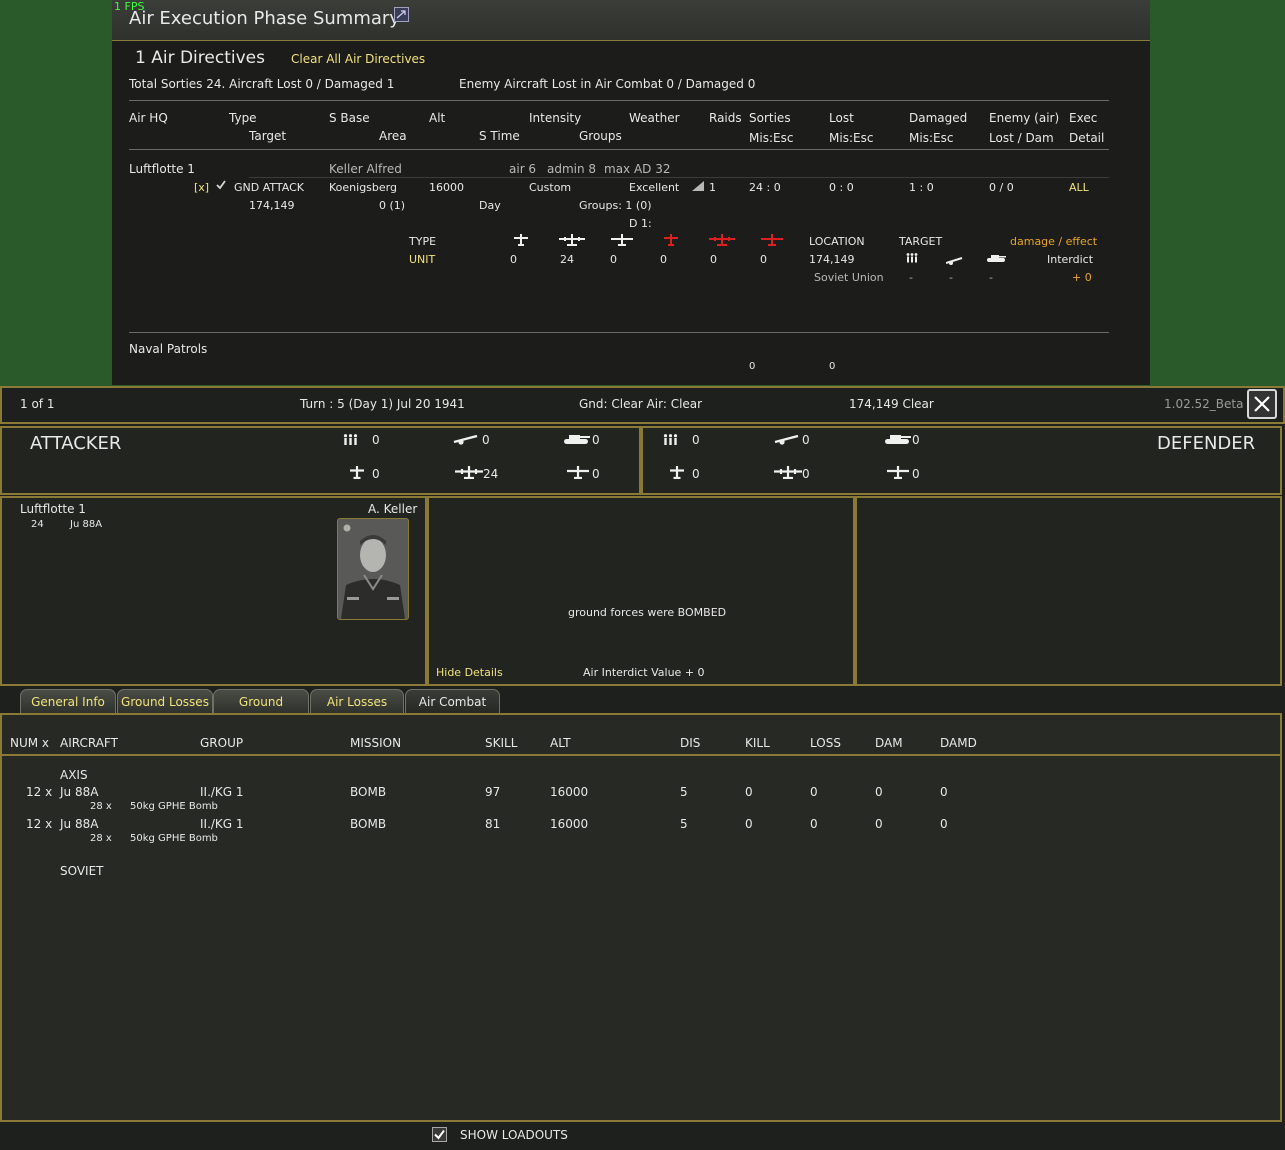  Describe the element at coordinates (944, 792) in the screenshot. I see `table-row-1-damd: 0` at that location.